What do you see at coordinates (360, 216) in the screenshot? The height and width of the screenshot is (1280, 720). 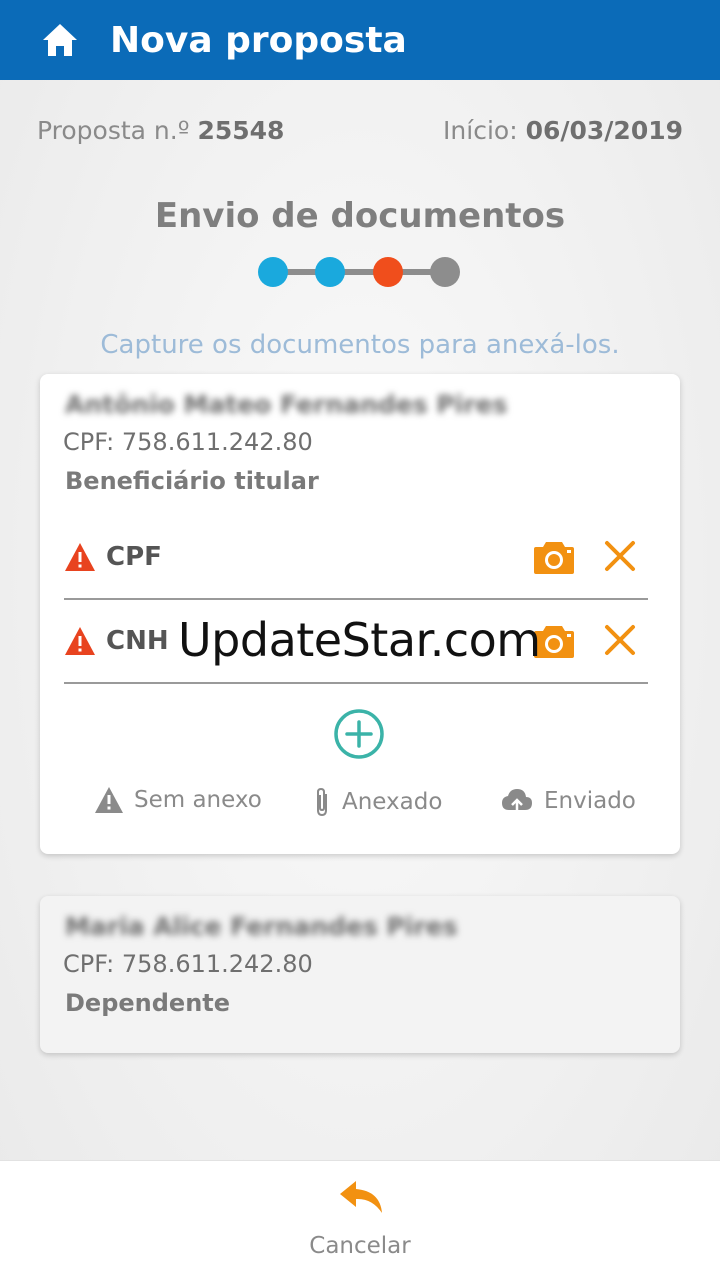 I see `section-title: Envio de documentos` at bounding box center [360, 216].